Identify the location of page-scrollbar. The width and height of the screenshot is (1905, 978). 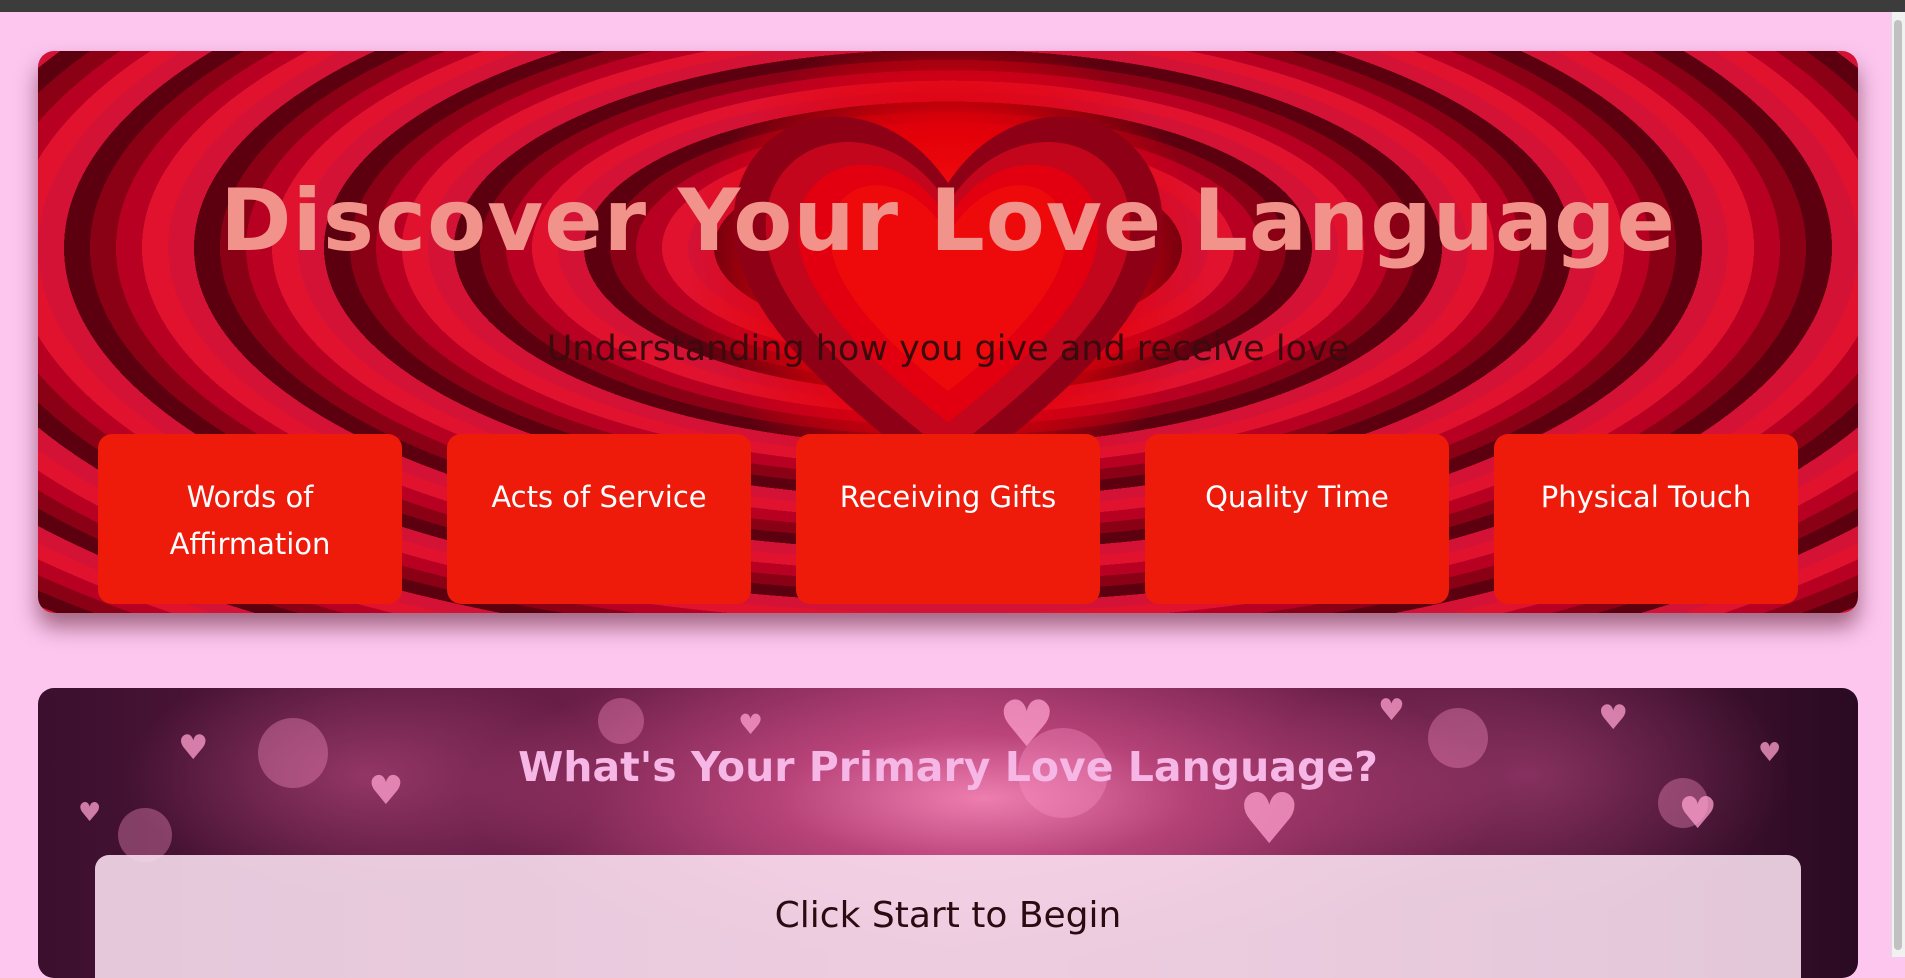
(1898, 484).